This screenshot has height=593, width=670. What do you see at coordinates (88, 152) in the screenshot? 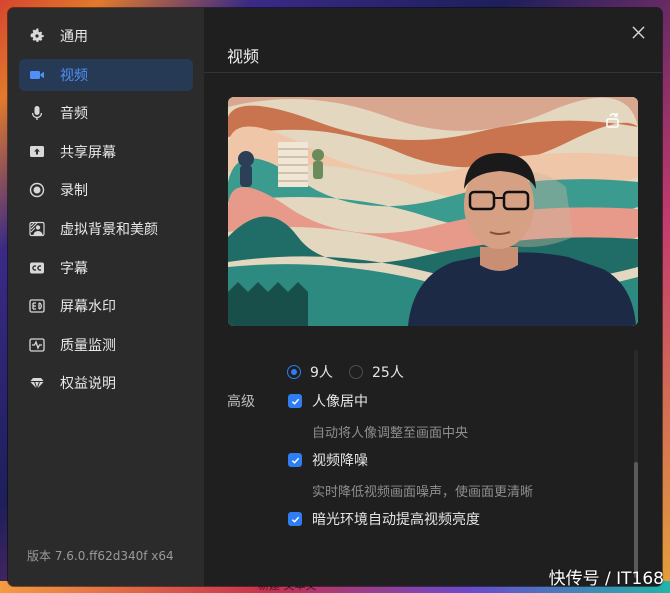
I see `sidebar-item-label: 共享屏幕` at bounding box center [88, 152].